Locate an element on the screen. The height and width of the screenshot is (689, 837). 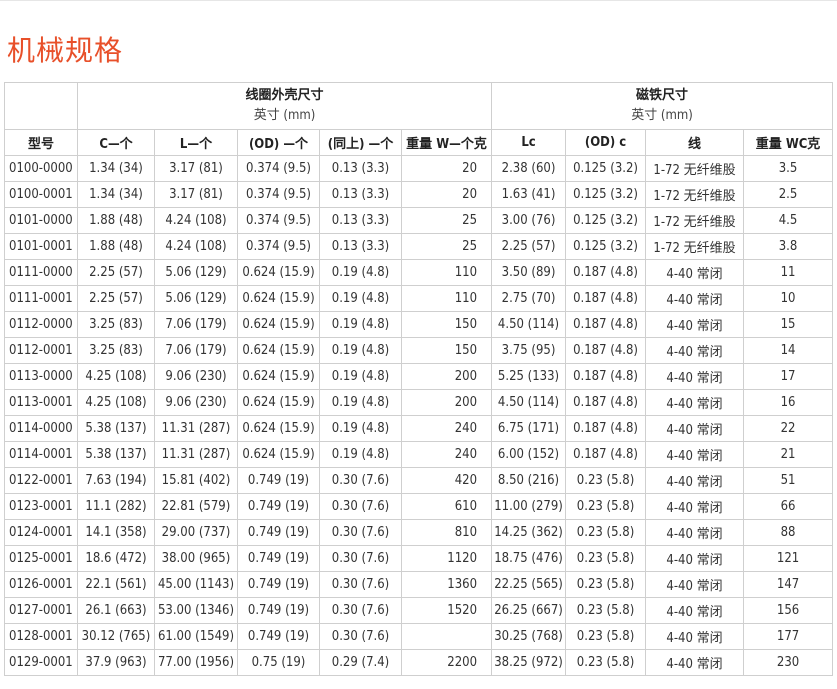
cell-lc: 11.00 (279) is located at coordinates (529, 506).